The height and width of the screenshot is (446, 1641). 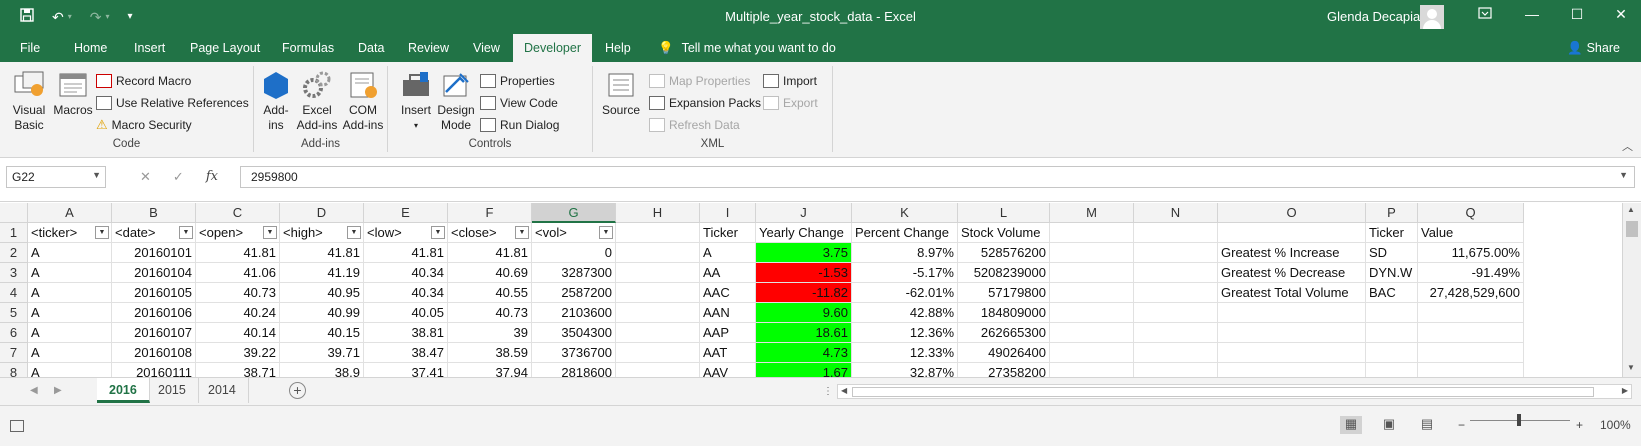 I want to click on cell-e3: 40.34, so click(x=406, y=273).